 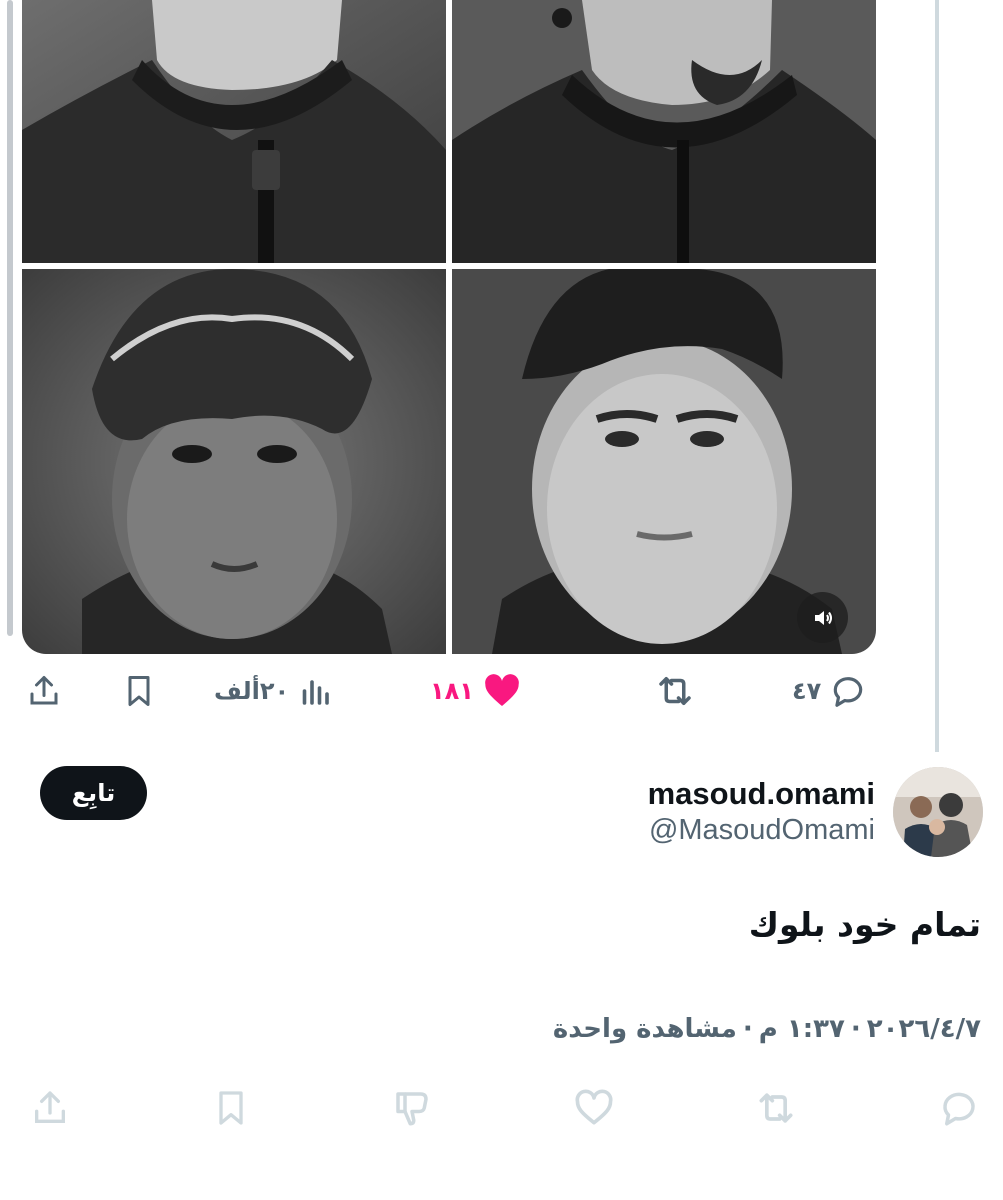 I want to click on thread-line, so click(x=10, y=318).